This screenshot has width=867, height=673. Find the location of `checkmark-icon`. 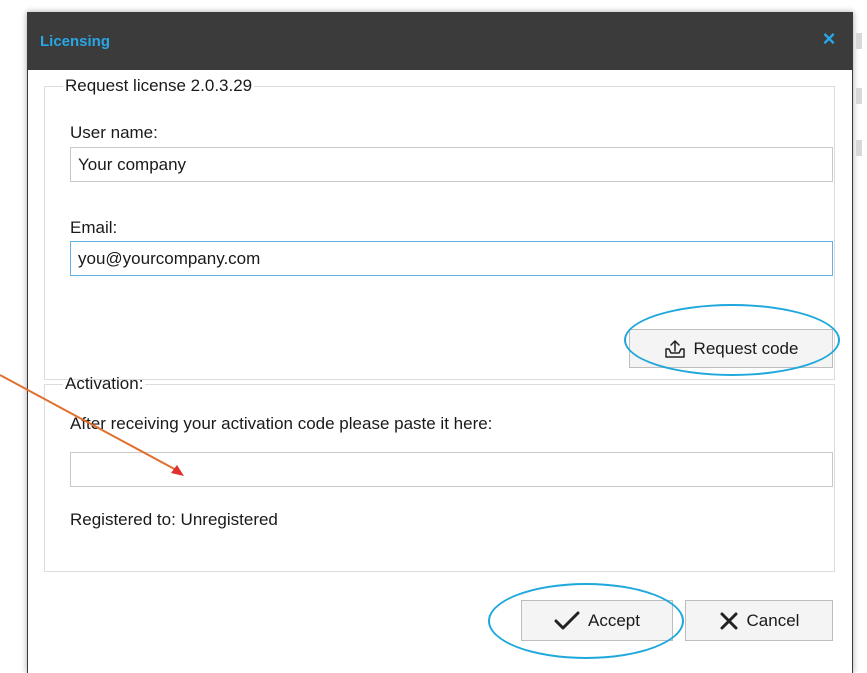

checkmark-icon is located at coordinates (567, 621).